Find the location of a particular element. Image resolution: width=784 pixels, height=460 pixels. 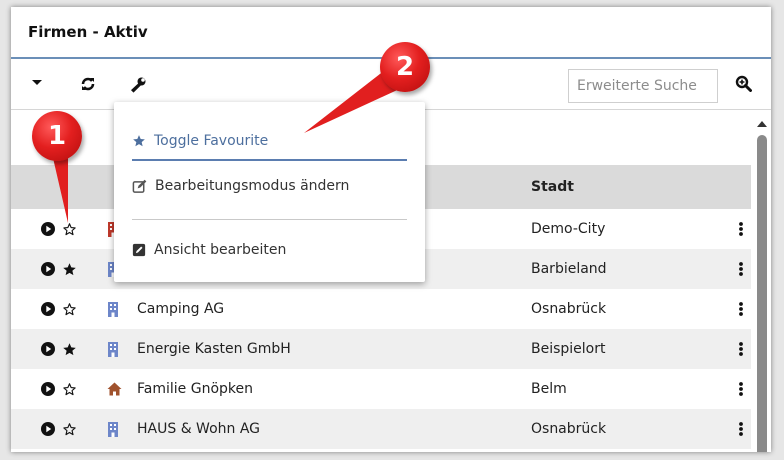

scroll-thumb is located at coordinates (762, 293).